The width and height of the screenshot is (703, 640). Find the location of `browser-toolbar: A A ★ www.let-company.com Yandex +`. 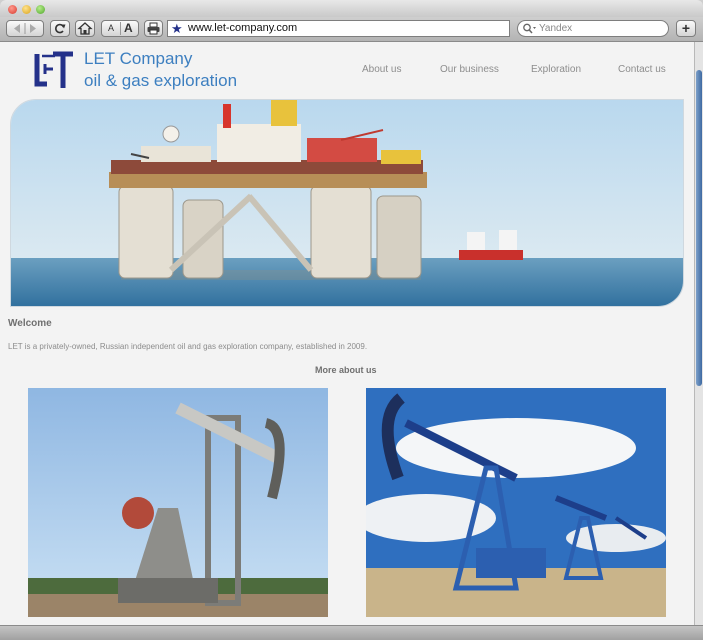

browser-toolbar: A A ★ www.let-company.com Yandex + is located at coordinates (351, 29).